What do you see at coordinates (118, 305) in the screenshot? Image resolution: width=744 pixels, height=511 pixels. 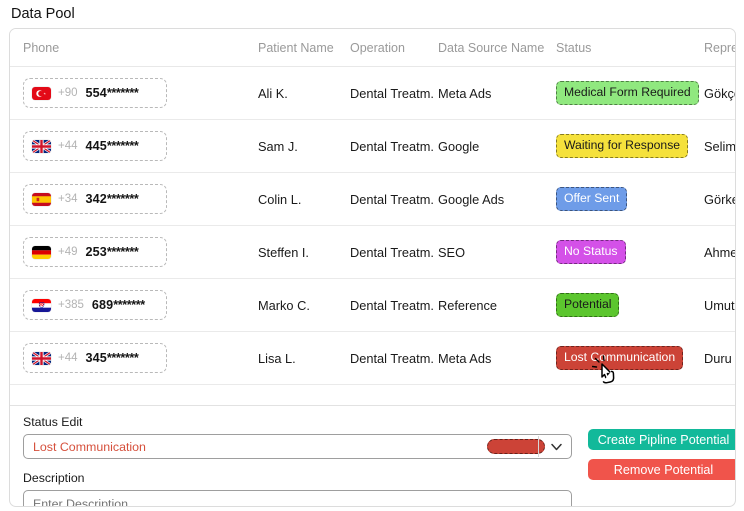 I see `phone-number: 689*******` at bounding box center [118, 305].